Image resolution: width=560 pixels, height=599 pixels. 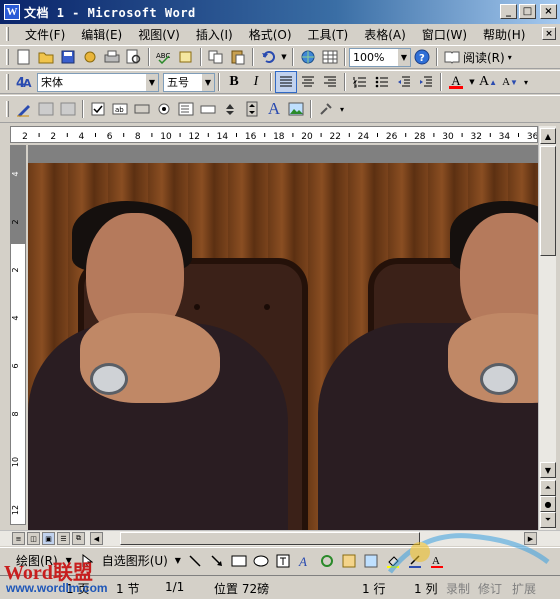 I want to click on print-layout-view-icon: ▣, so click(x=48, y=538).